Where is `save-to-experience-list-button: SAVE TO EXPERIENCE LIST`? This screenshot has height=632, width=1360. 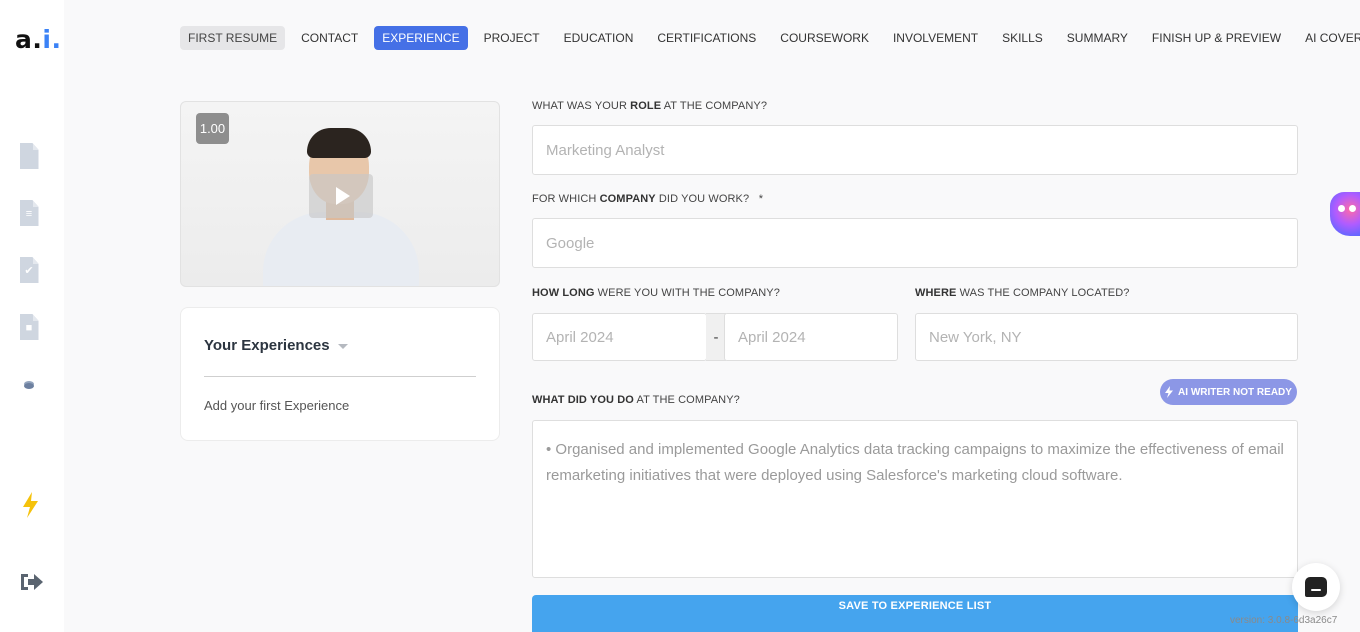
save-to-experience-list-button: SAVE TO EXPERIENCE LIST is located at coordinates (915, 613).